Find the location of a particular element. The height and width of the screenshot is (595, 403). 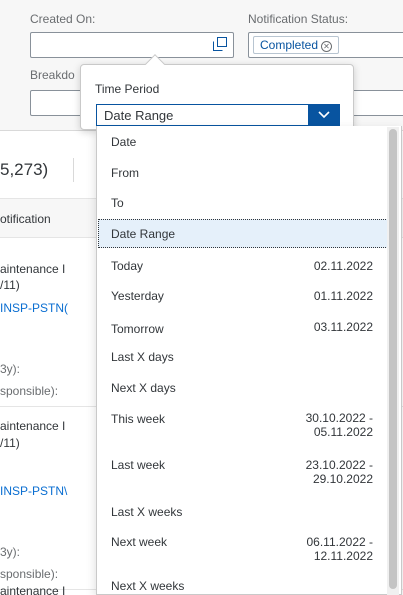

status-token: Completed ✕ is located at coordinates (296, 45).